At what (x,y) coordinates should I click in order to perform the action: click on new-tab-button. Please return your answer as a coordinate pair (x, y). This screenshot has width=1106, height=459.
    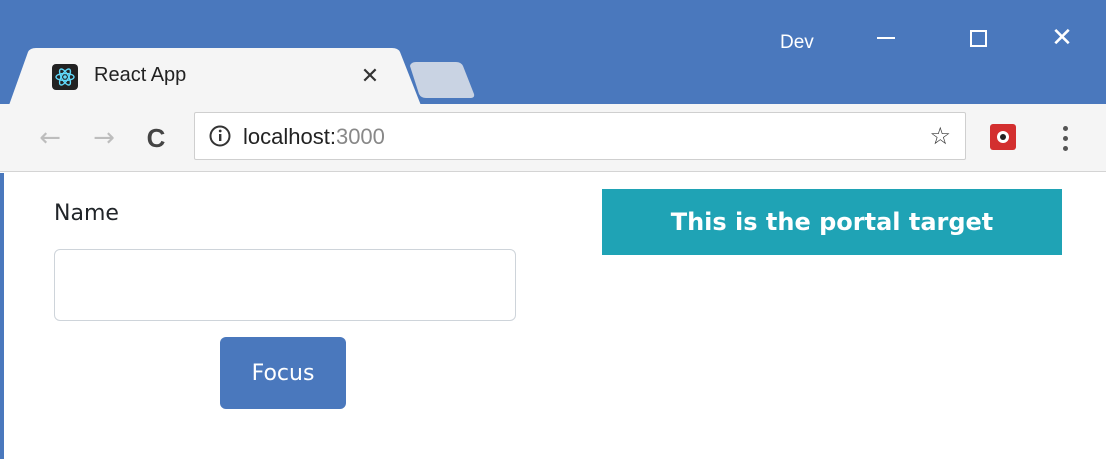
    Looking at the image, I should click on (443, 80).